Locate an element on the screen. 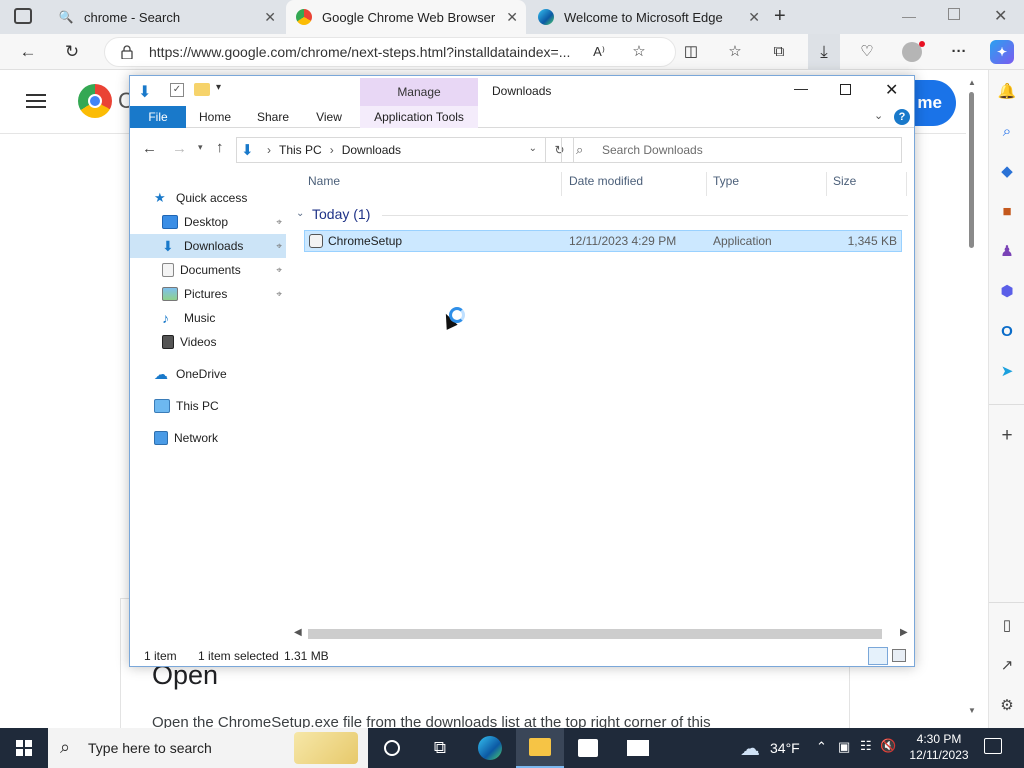 Image resolution: width=1024 pixels, height=768 pixels. games-icon: ♟ is located at coordinates (1007, 252).